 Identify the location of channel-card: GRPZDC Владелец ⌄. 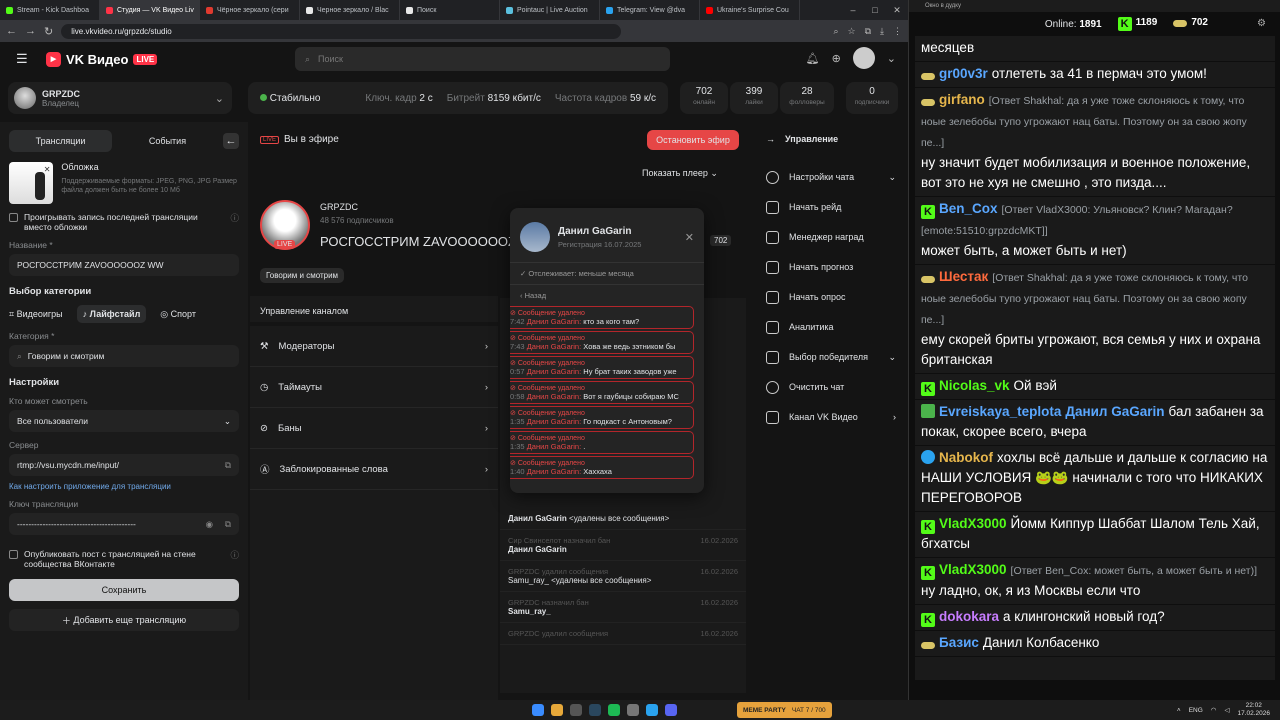
(120, 98).